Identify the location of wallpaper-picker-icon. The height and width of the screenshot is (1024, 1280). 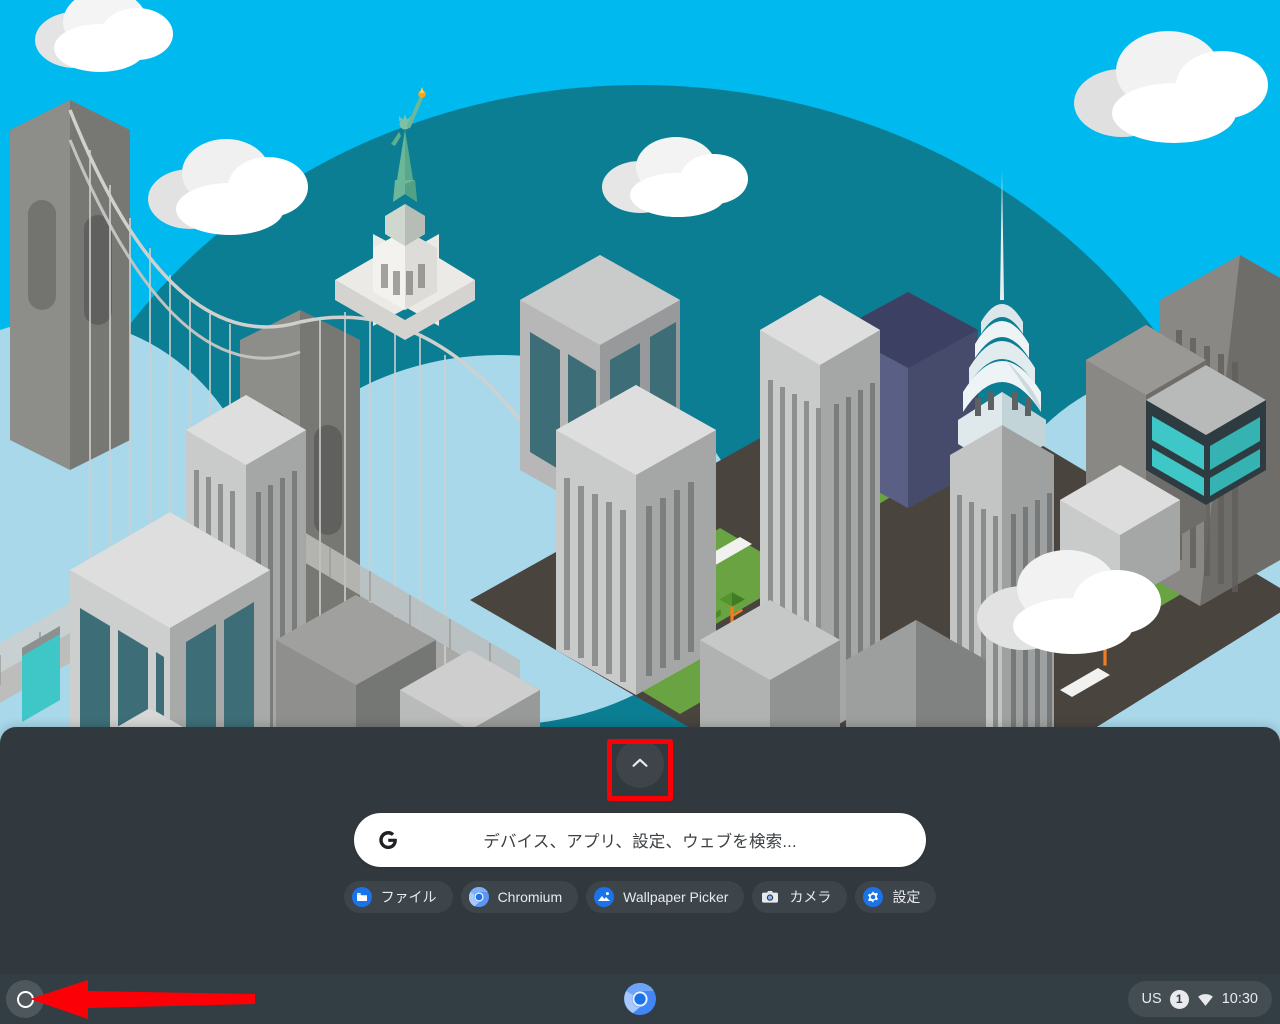
(604, 897).